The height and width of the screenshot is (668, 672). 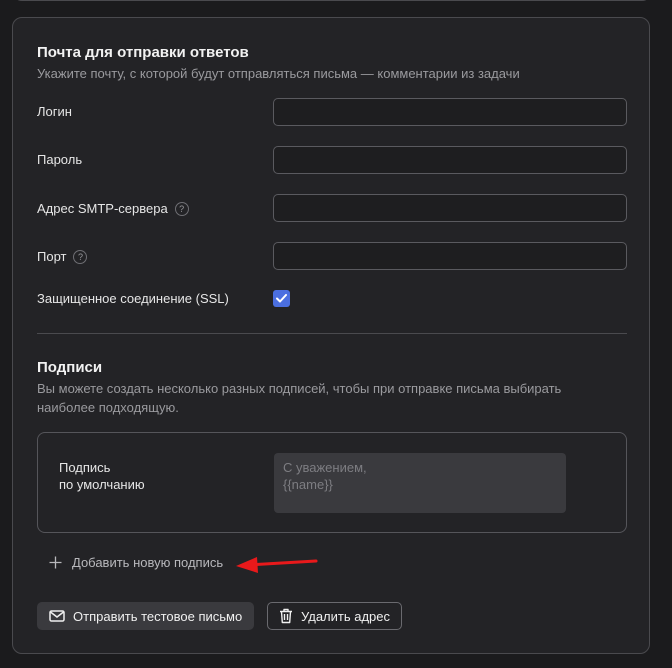 I want to click on send-test-email-label: Отправить тестовое письмо, so click(x=158, y=616).